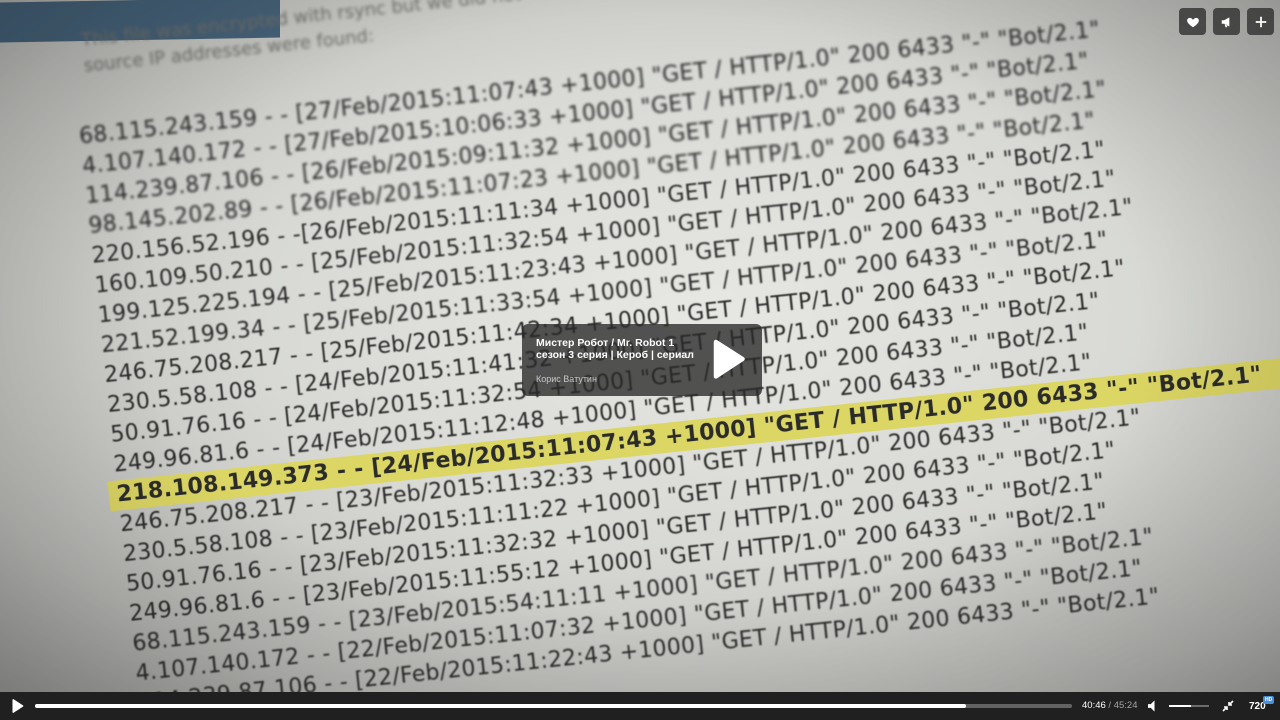 The width and height of the screenshot is (1280, 720). I want to click on video-title-line: Мистер Робот / Mr. Robot 1, so click(605, 343).